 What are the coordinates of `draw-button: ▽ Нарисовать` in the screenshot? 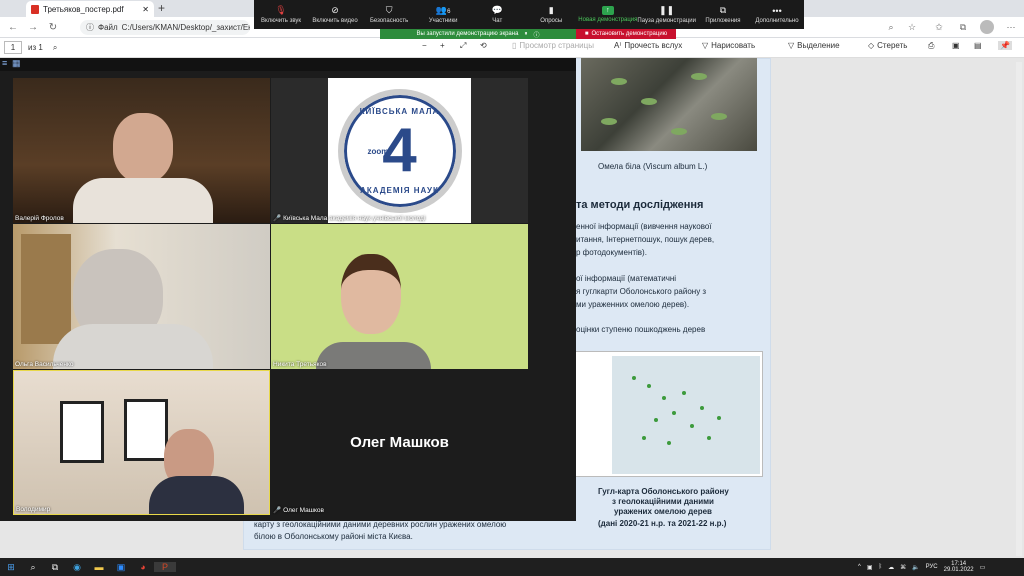 It's located at (728, 45).